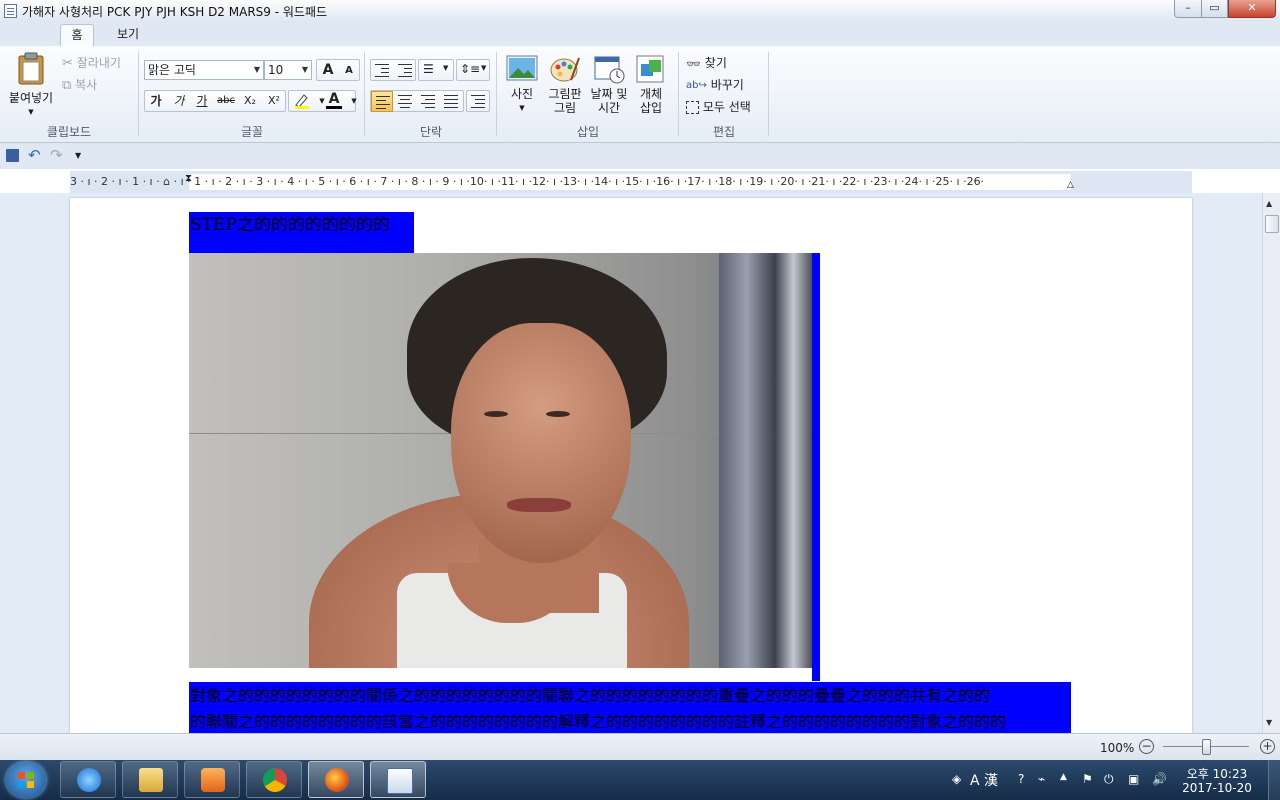  What do you see at coordinates (77, 35) in the screenshot?
I see `tab-home: 홈` at bounding box center [77, 35].